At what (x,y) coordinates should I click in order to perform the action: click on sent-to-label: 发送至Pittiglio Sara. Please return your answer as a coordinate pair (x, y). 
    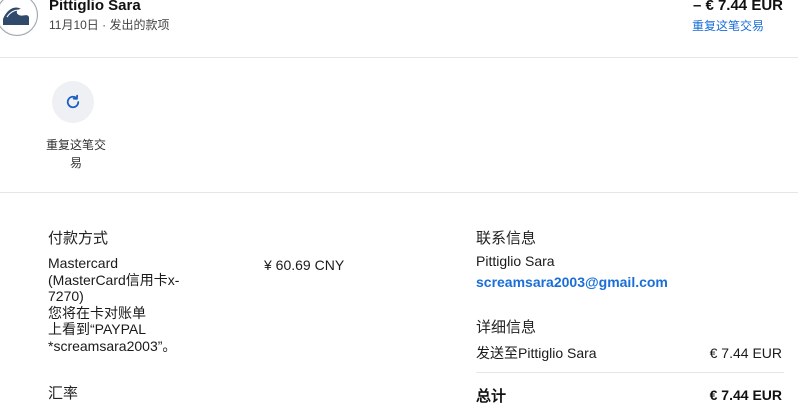
    Looking at the image, I should click on (536, 353).